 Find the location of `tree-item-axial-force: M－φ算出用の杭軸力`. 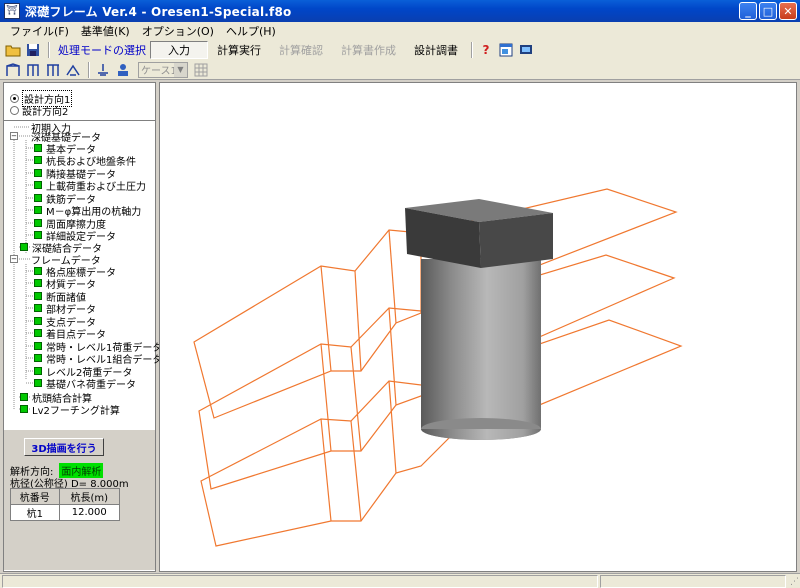

tree-item-axial-force: M－φ算出用の杭軸力 is located at coordinates (87, 211).